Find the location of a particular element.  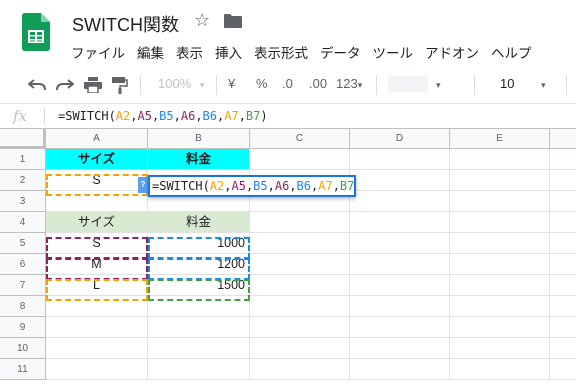

cell-f4 is located at coordinates (563, 222).